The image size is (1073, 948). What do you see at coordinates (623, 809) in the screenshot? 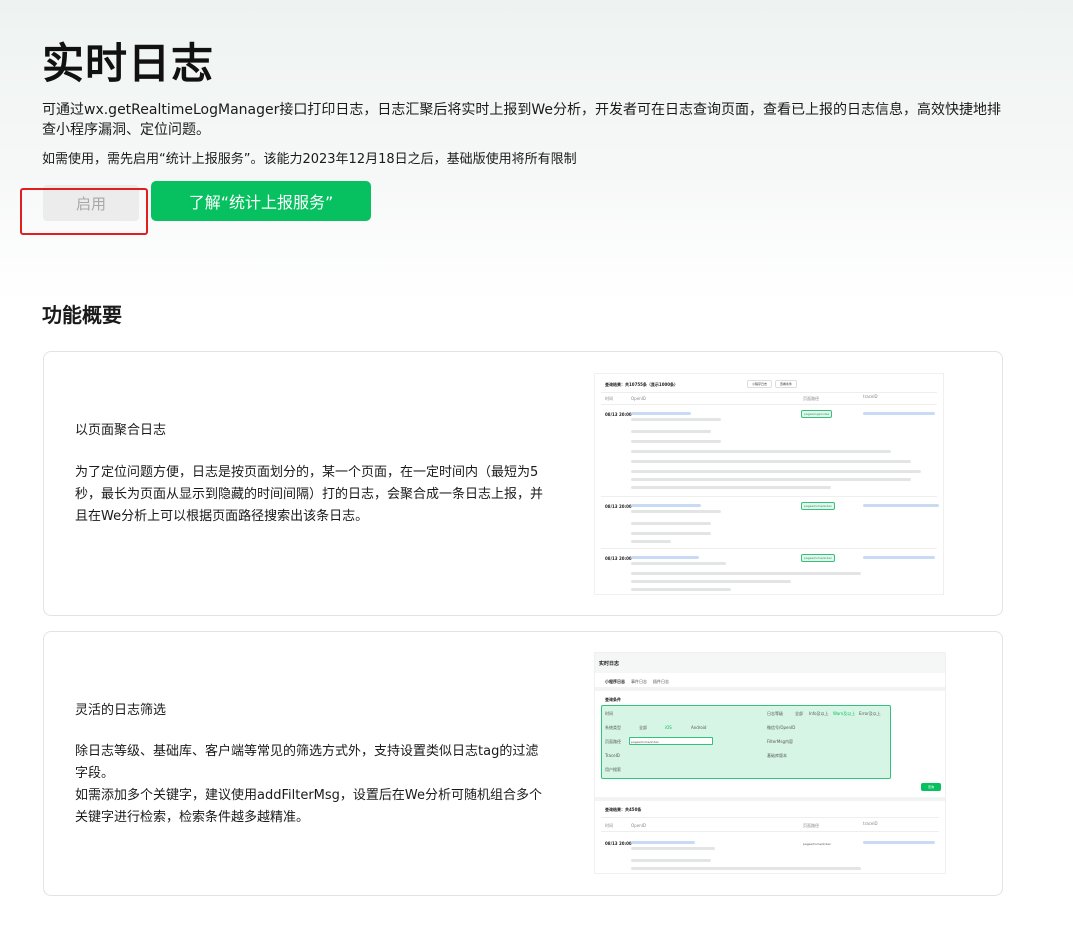
I see `result-count: 查询结果：共450条` at bounding box center [623, 809].